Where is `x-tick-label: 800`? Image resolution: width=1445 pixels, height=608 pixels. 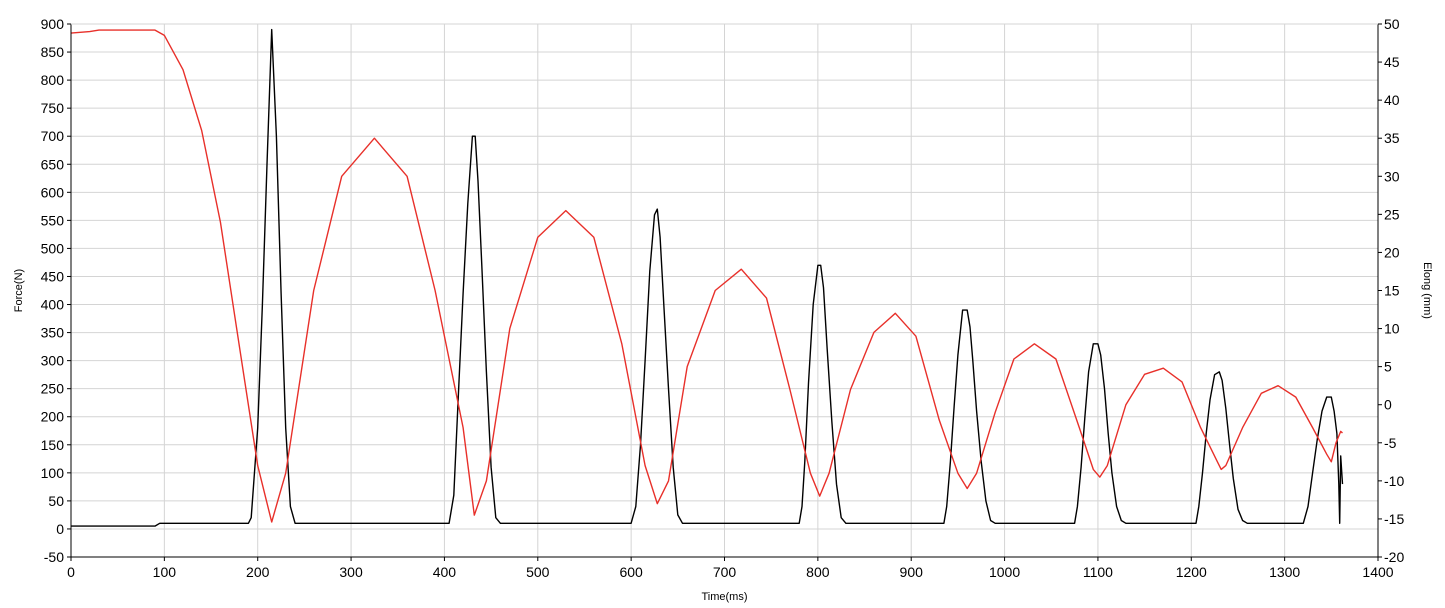
x-tick-label: 800 is located at coordinates (818, 572).